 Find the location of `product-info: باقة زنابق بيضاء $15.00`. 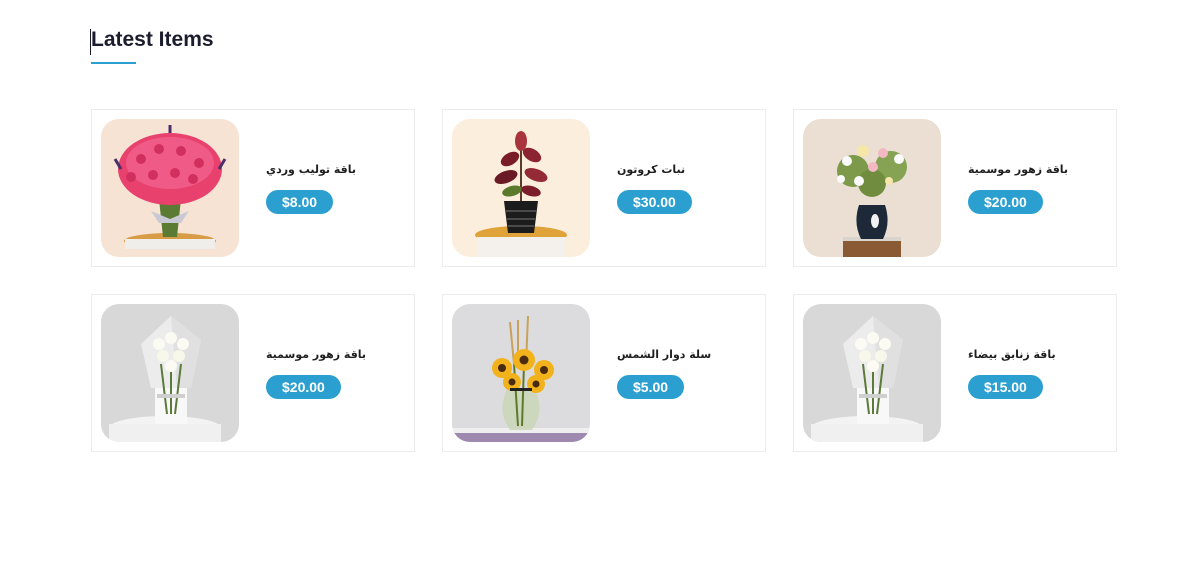

product-info: باقة زنابق بيضاء $15.00 is located at coordinates (1012, 373).